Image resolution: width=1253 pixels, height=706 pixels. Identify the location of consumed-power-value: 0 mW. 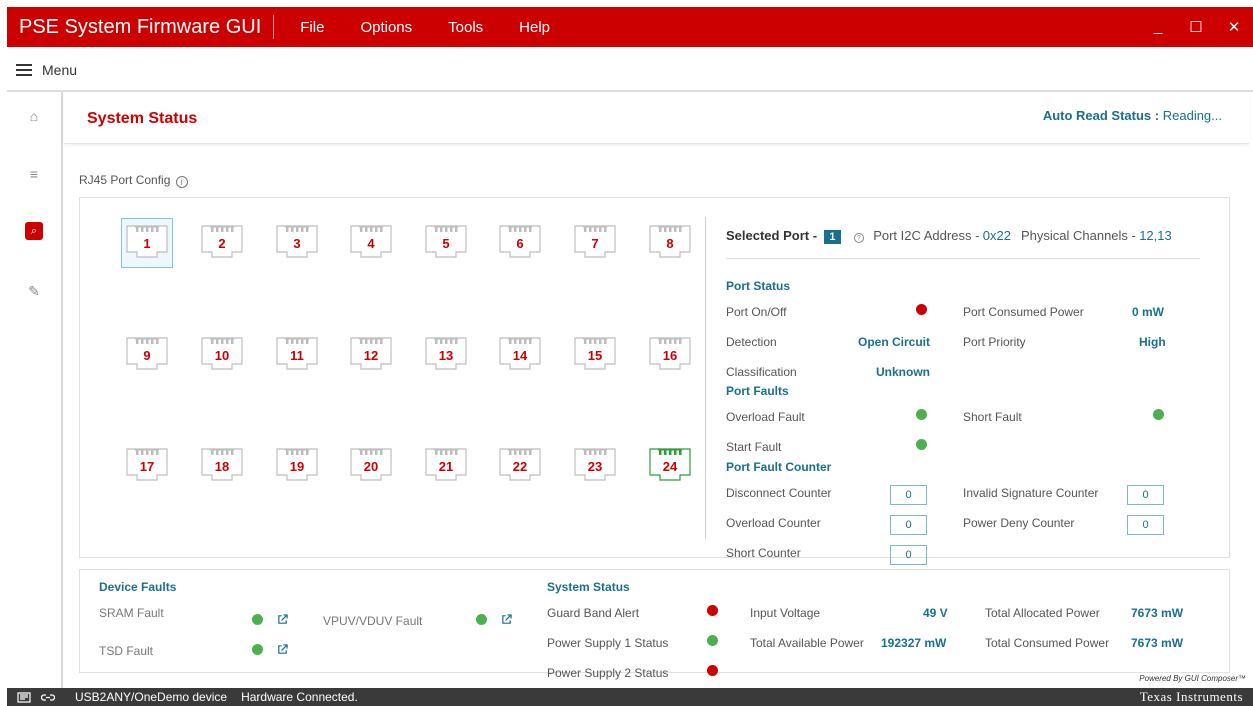
(1148, 312).